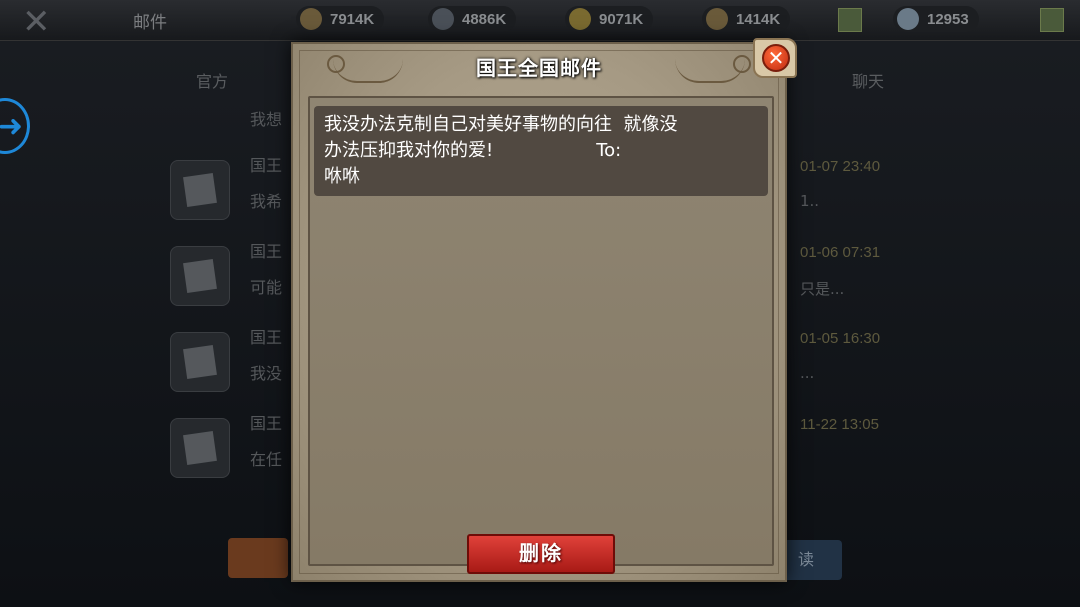 The width and height of the screenshot is (1080, 607). What do you see at coordinates (840, 166) in the screenshot?
I see `mail-date: 01-07 23:40` at bounding box center [840, 166].